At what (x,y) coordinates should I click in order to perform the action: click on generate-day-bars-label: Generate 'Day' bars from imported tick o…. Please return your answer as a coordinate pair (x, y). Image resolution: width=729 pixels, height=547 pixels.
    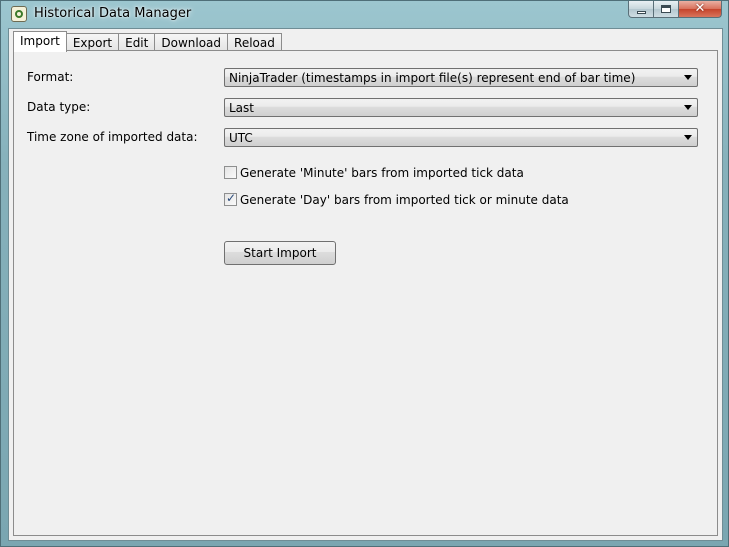
    Looking at the image, I should click on (404, 200).